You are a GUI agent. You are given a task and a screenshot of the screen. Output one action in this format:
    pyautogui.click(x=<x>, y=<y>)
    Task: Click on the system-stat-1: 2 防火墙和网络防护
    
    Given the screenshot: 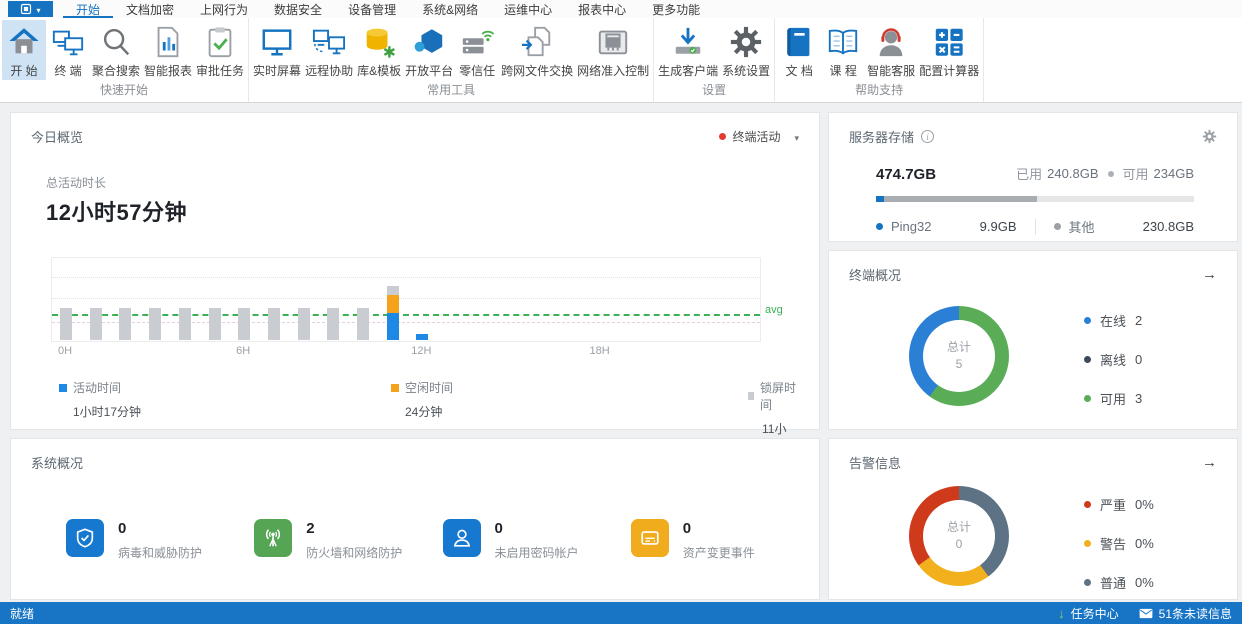 What is the action you would take?
    pyautogui.click(x=348, y=540)
    